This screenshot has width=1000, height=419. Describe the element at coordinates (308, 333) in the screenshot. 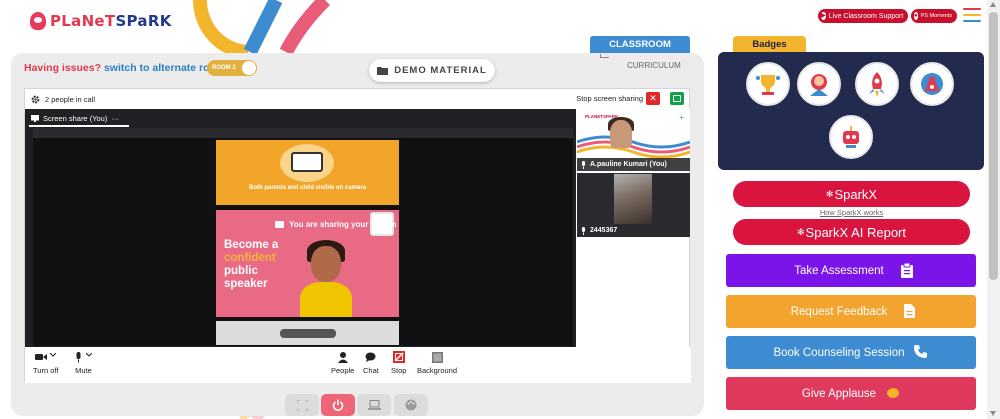

I see `presentation-controls` at that location.